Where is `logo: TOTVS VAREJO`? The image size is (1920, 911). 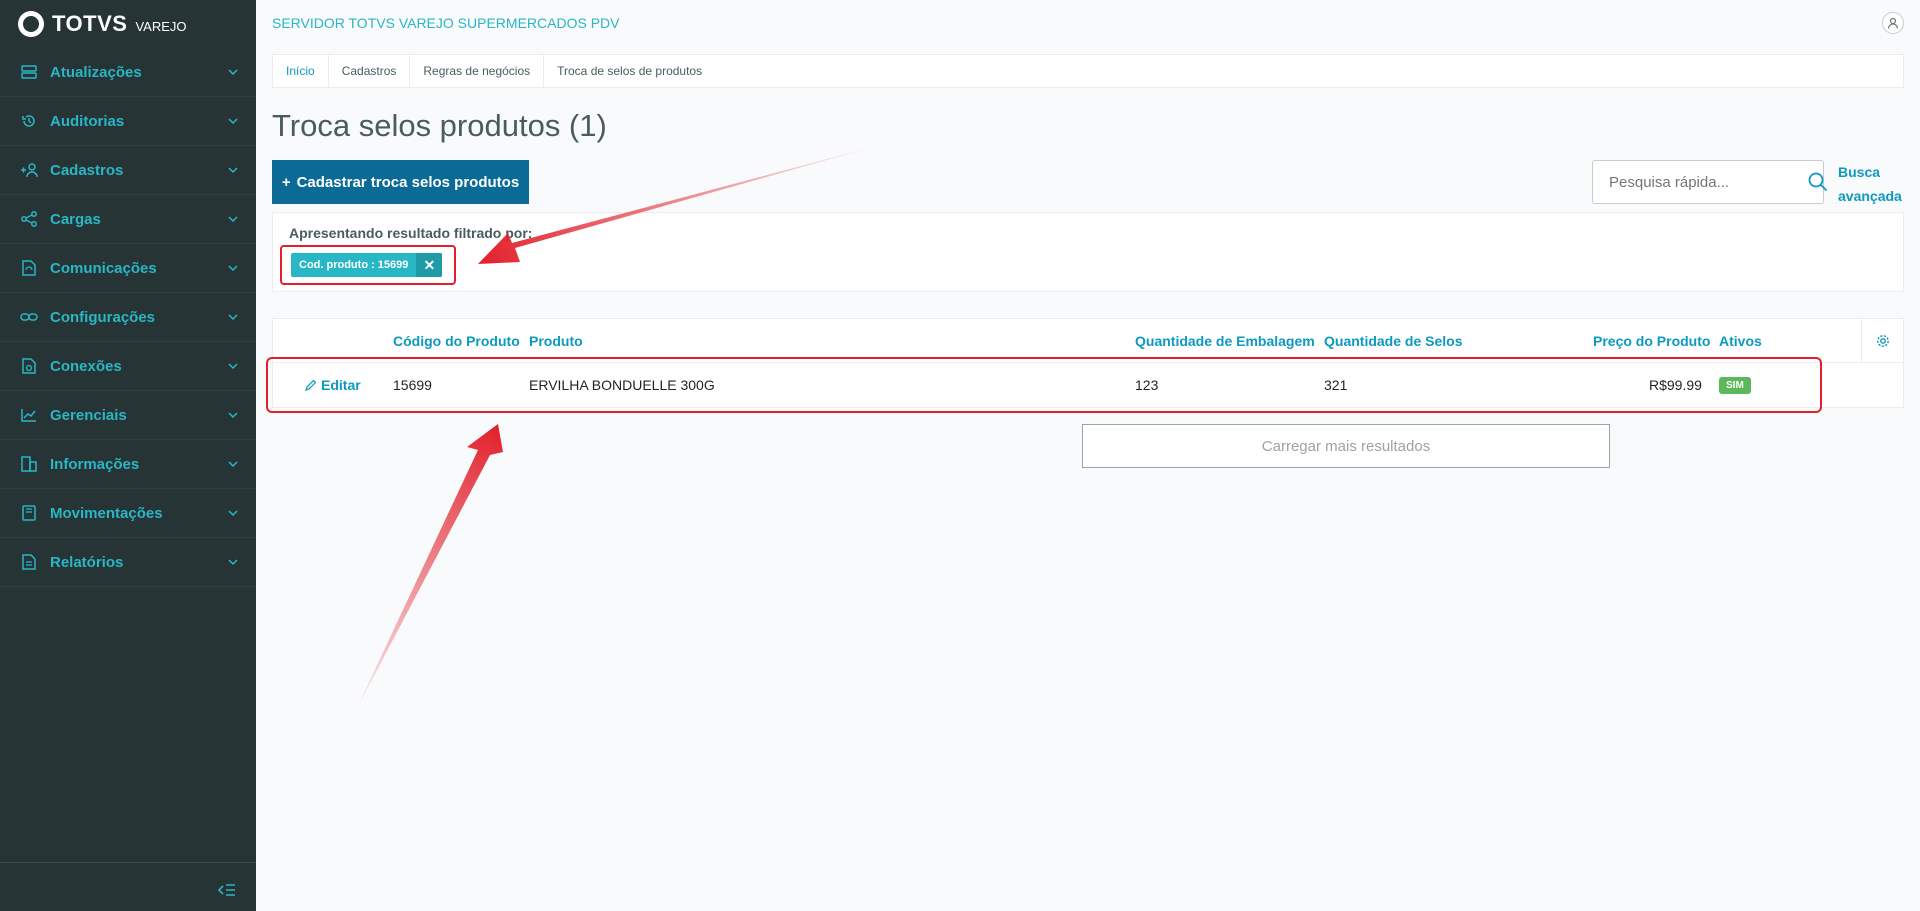
logo: TOTVS VAREJO is located at coordinates (128, 24).